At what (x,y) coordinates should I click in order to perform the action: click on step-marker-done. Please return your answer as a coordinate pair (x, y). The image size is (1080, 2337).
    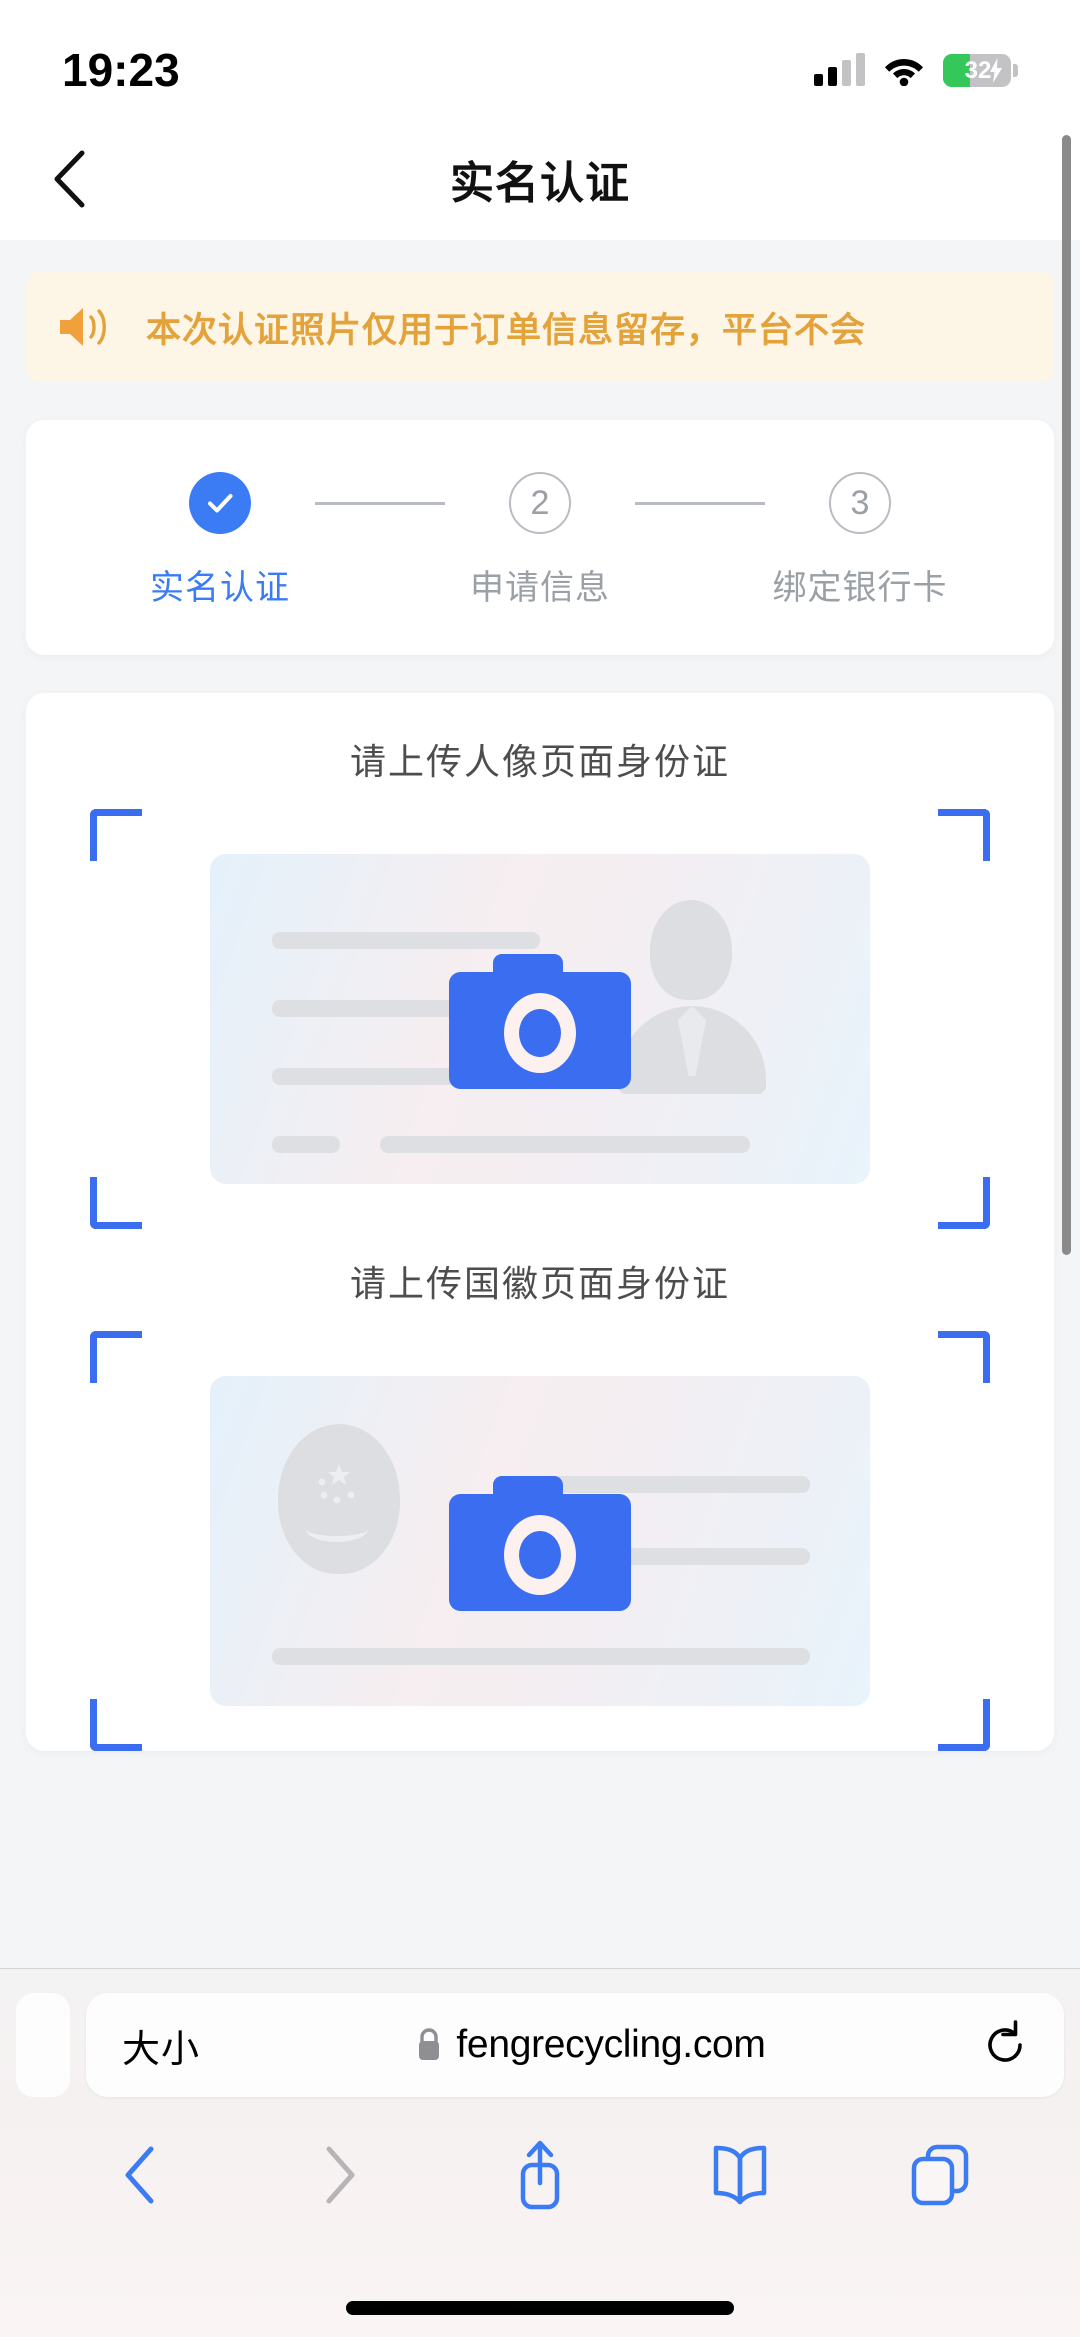
    Looking at the image, I should click on (220, 503).